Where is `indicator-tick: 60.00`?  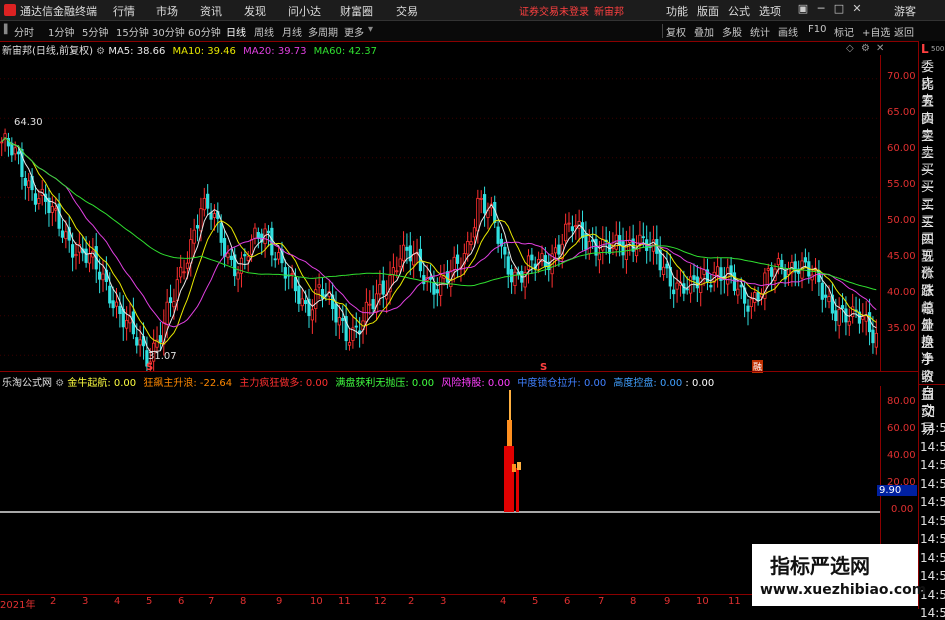
indicator-tick: 60.00 is located at coordinates (901, 428).